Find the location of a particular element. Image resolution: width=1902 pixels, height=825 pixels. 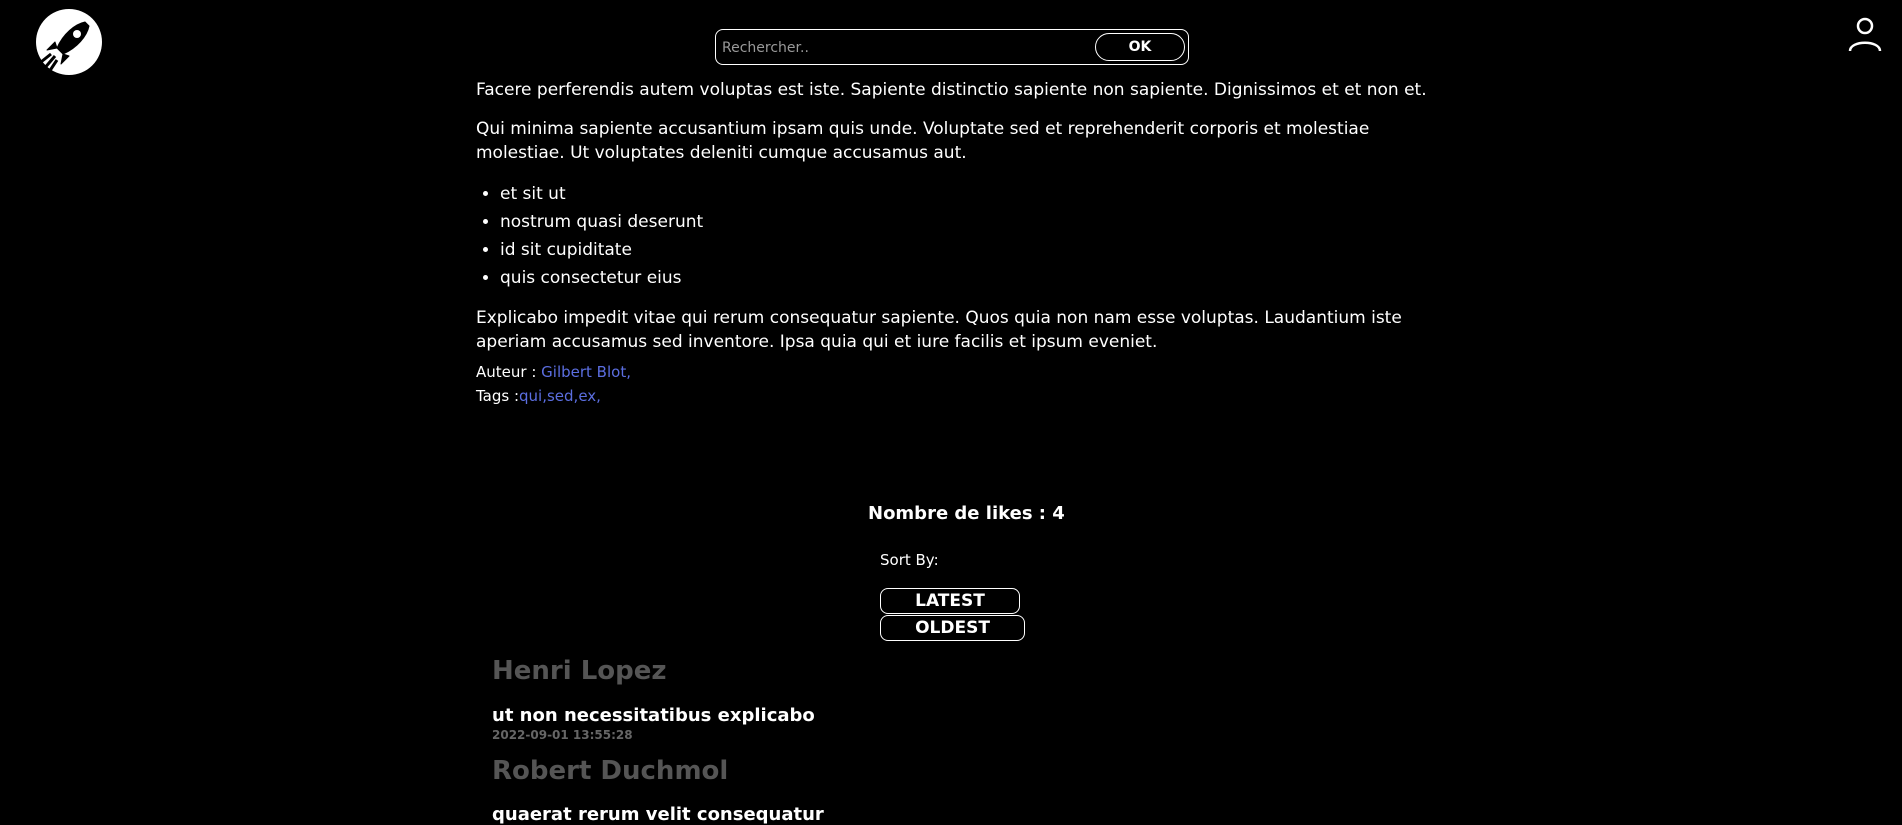

author-label: Auteur : is located at coordinates (509, 372).